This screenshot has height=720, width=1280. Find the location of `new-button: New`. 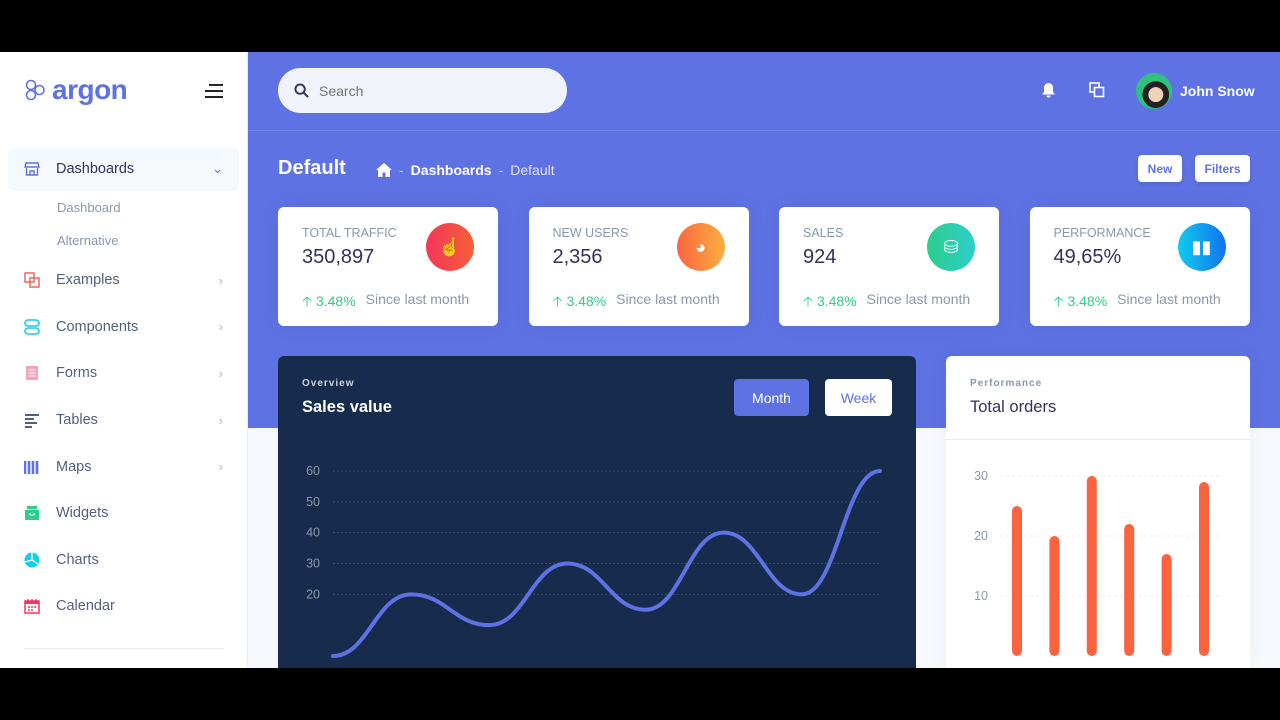

new-button: New is located at coordinates (1160, 168).